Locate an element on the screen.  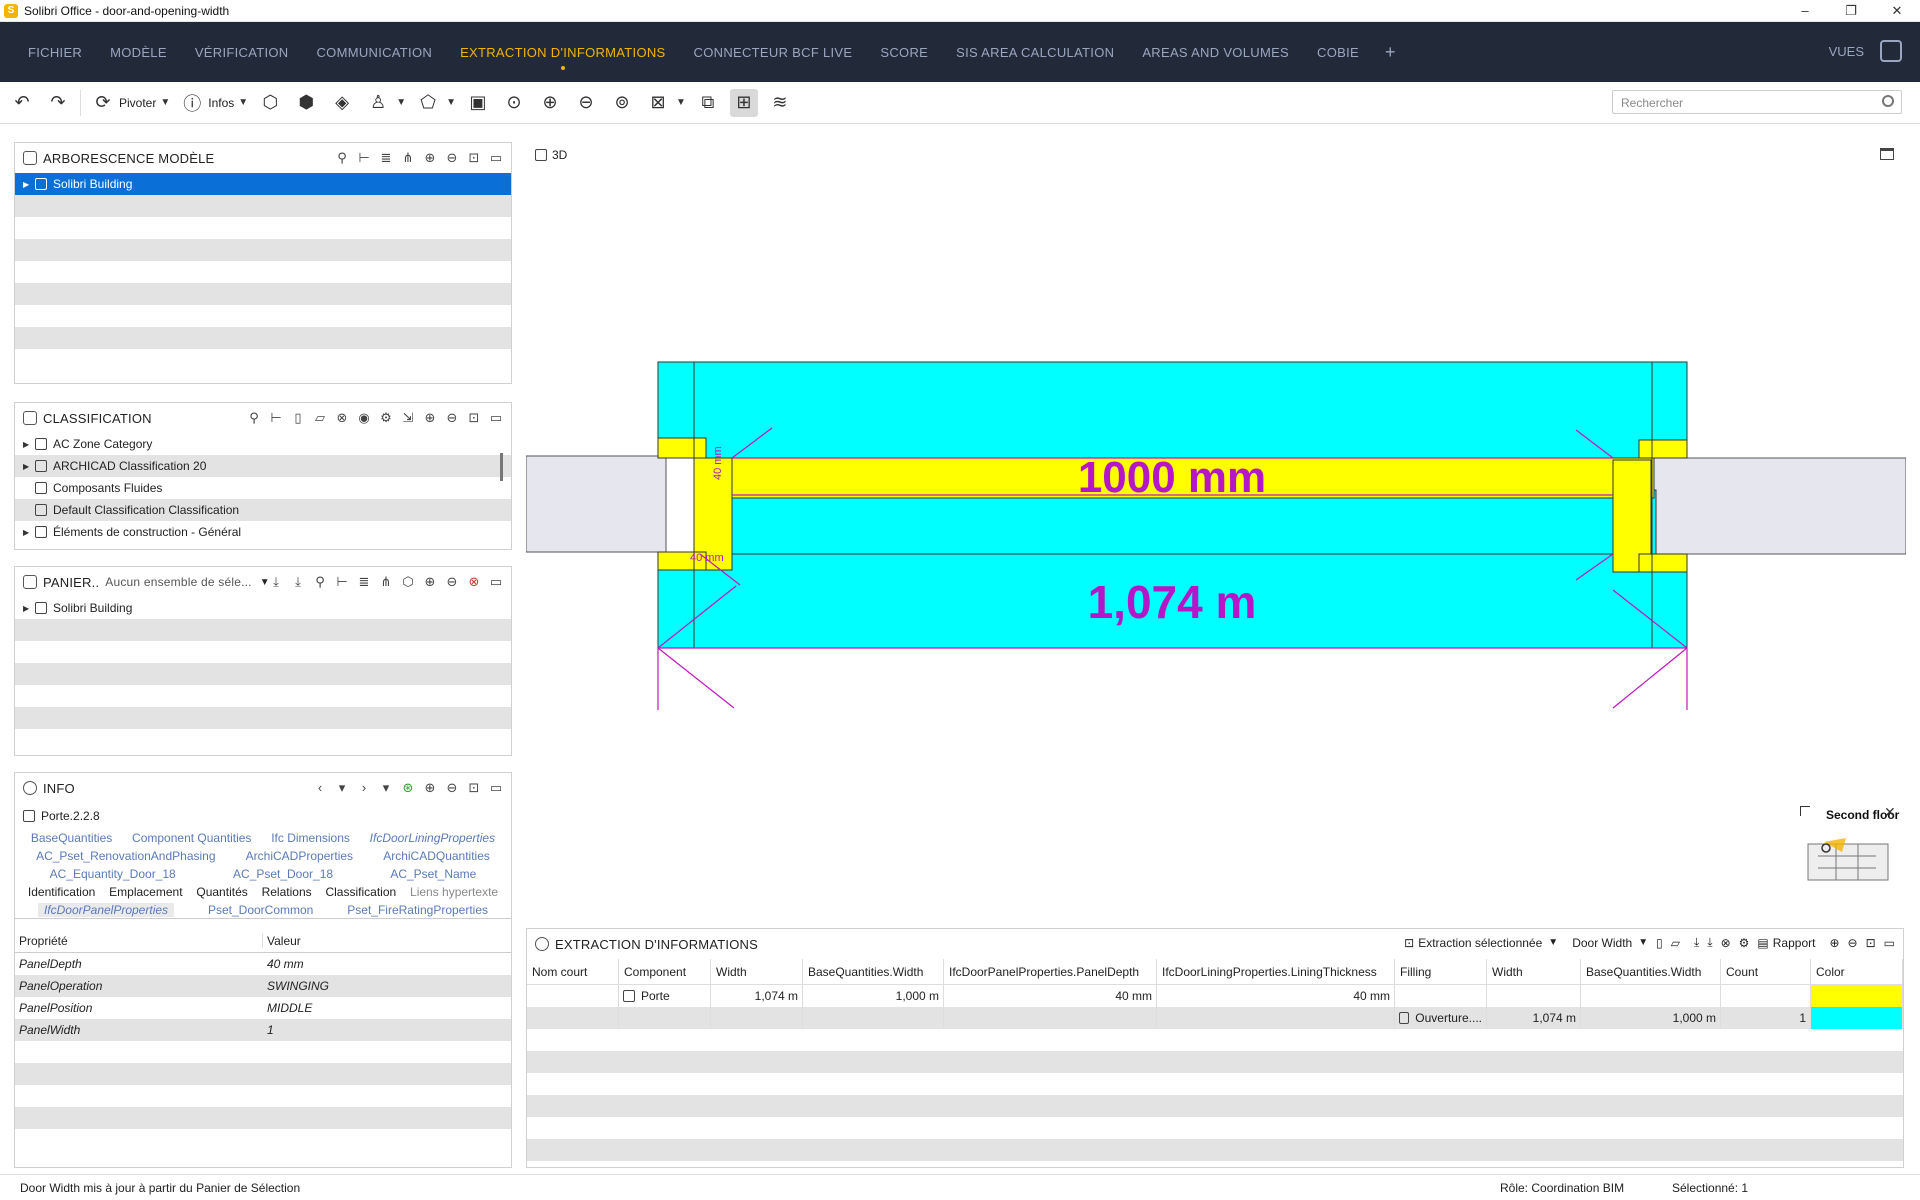
table-row: Porte 1,074 m 1,000 m 40 mm 40 mm is located at coordinates (1215, 996).